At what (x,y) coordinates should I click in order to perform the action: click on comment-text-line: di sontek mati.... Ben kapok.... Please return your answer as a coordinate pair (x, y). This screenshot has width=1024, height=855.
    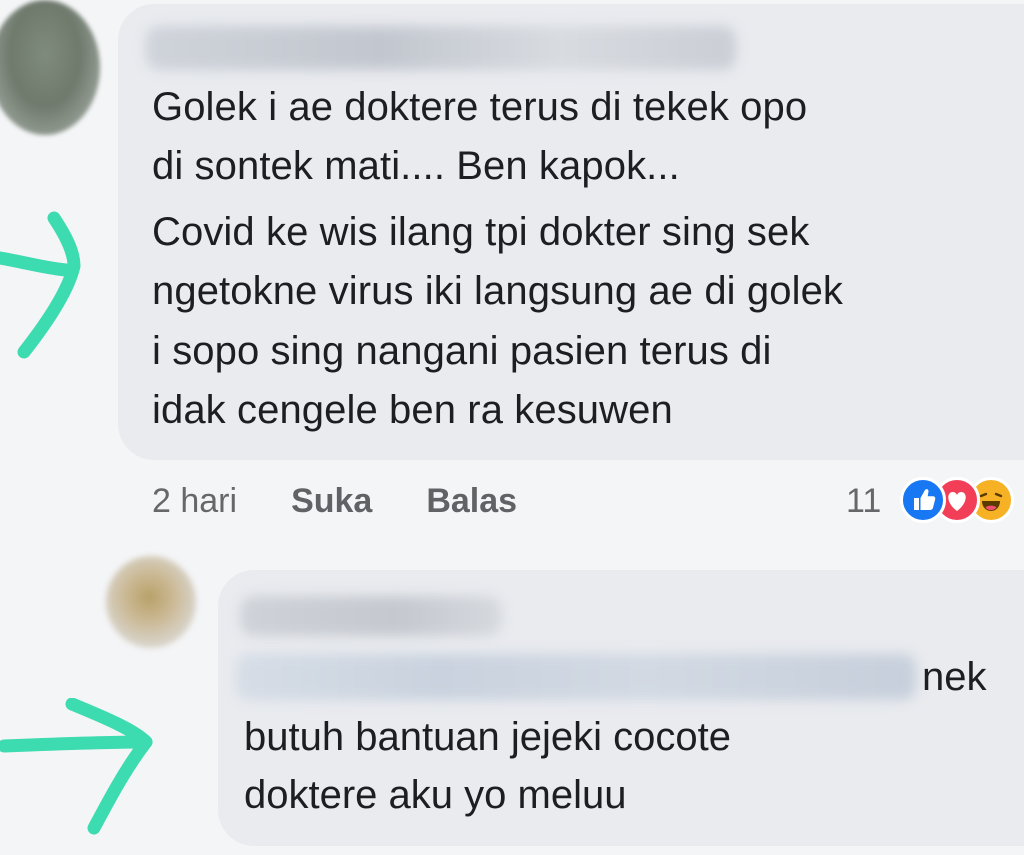
    Looking at the image, I should click on (416, 166).